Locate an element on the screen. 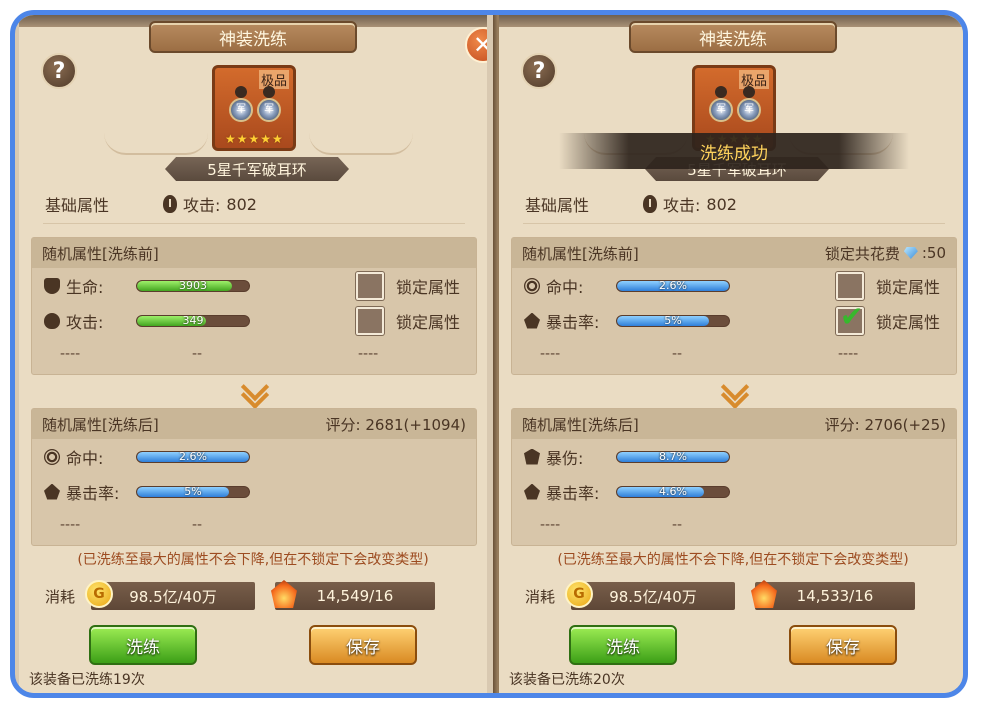 This screenshot has height=715, width=983. attribute-bar: 4.6% is located at coordinates (673, 491).